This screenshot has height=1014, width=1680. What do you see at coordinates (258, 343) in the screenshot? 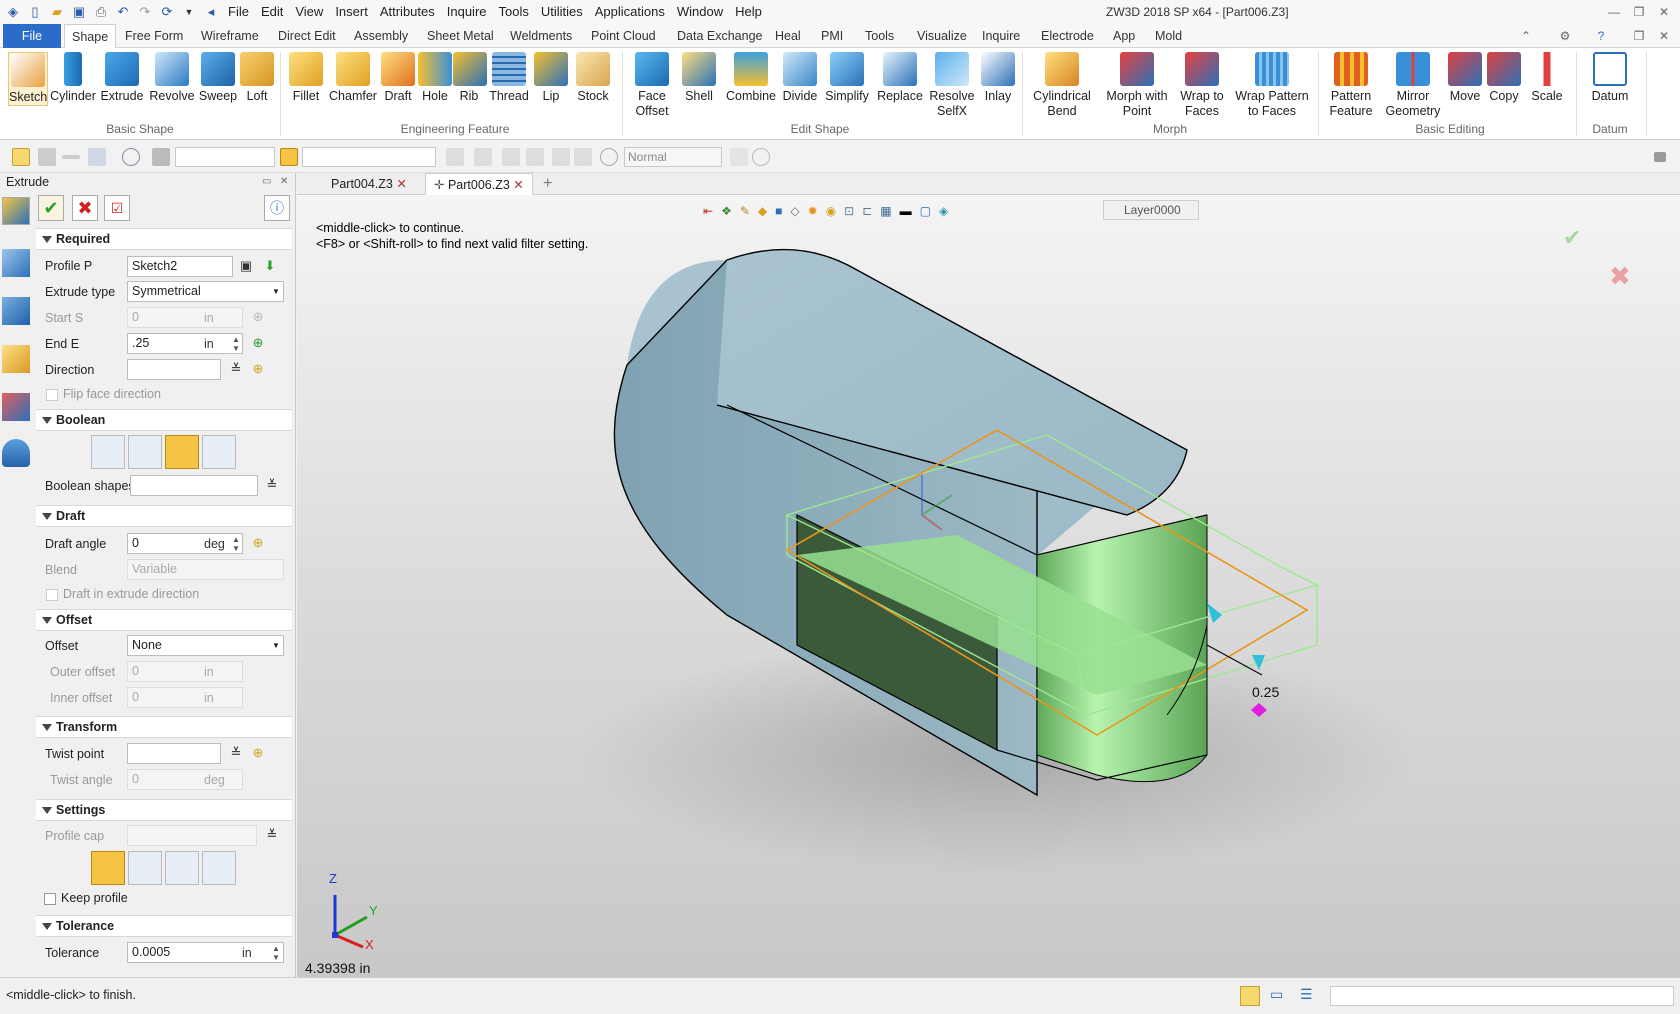
I see `end-pick-icon: ⊕` at bounding box center [258, 343].